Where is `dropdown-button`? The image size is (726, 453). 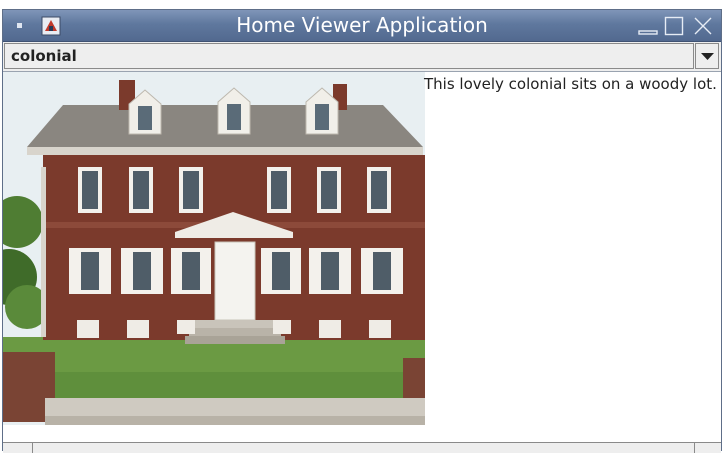 dropdown-button is located at coordinates (707, 56).